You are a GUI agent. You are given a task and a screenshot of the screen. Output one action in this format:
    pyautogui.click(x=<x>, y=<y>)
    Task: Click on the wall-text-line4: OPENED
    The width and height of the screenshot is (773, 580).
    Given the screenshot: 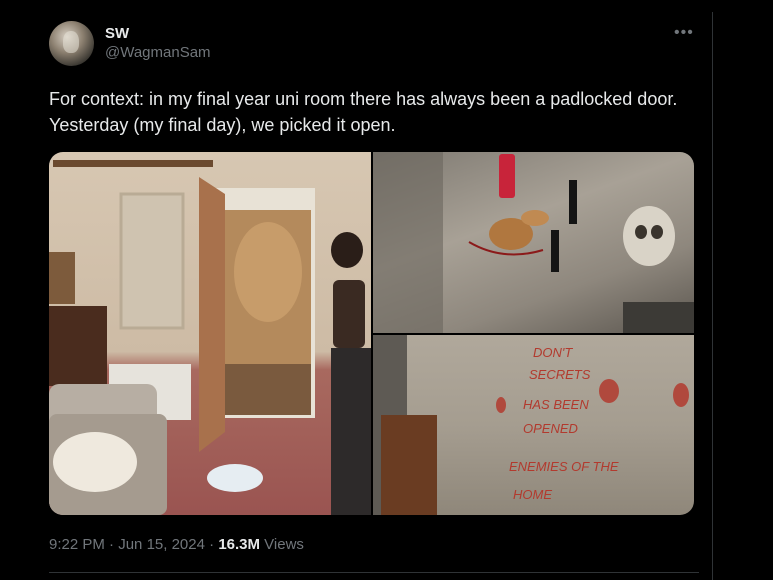 What is the action you would take?
    pyautogui.click(x=550, y=428)
    